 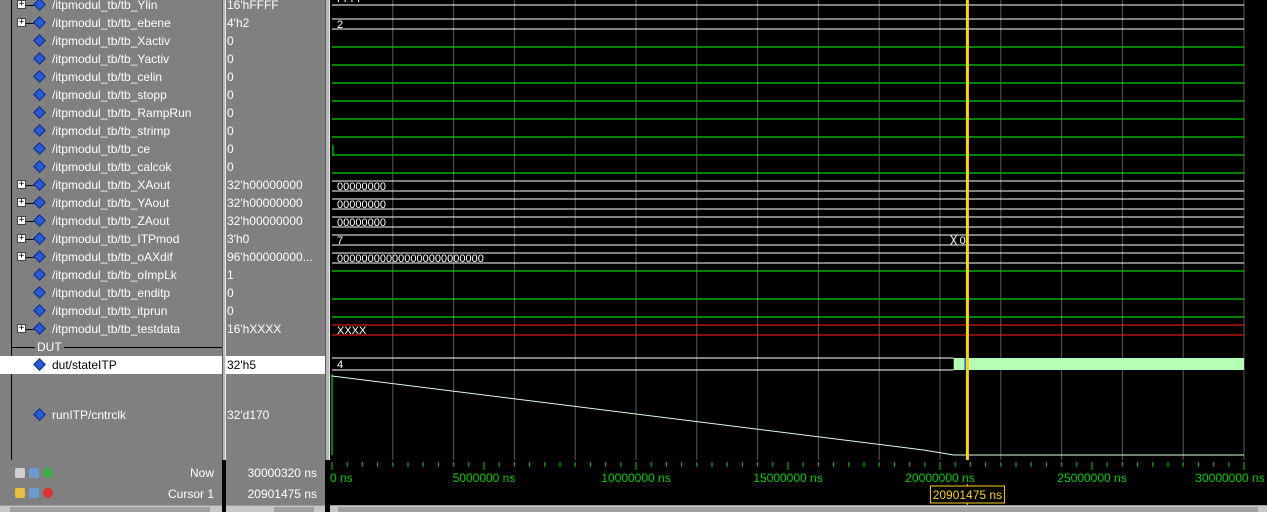 I want to click on signal-row: /itpmodul_tb/tb_celin, so click(x=111, y=77).